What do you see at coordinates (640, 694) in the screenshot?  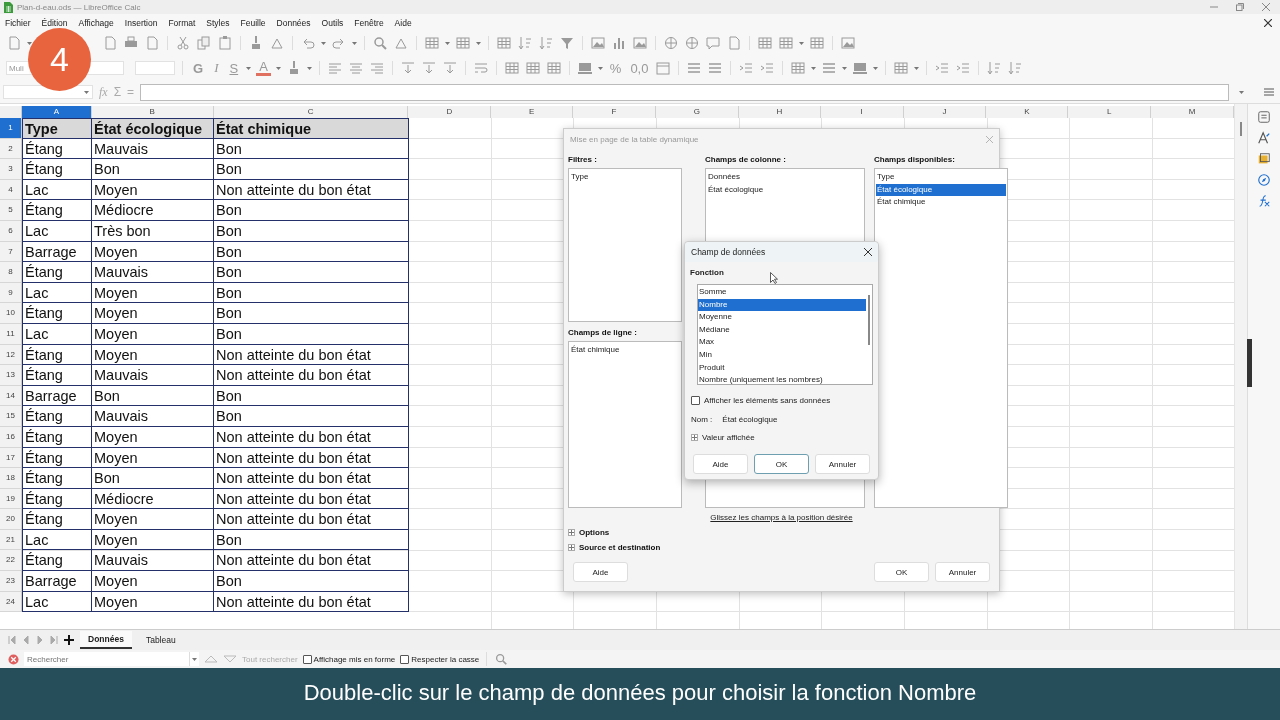 I see `caption-text: Double-clic sur le champ de données pour choisir la fonction Nombre` at bounding box center [640, 694].